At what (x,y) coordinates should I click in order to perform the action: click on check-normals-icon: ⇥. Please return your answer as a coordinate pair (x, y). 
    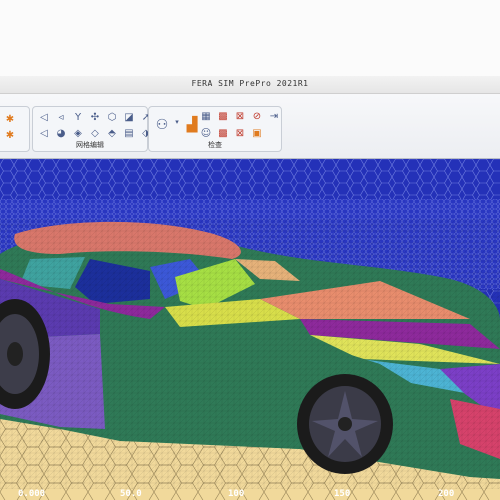
    Looking at the image, I should click on (274, 116).